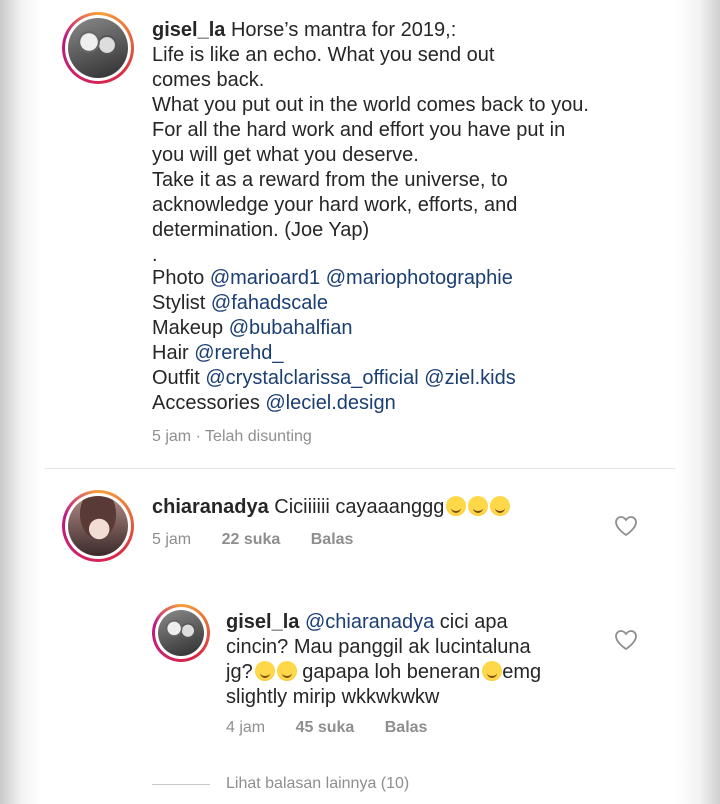  What do you see at coordinates (384, 672) in the screenshot?
I see `reply-line: jg? gapapa loh beneran emg` at bounding box center [384, 672].